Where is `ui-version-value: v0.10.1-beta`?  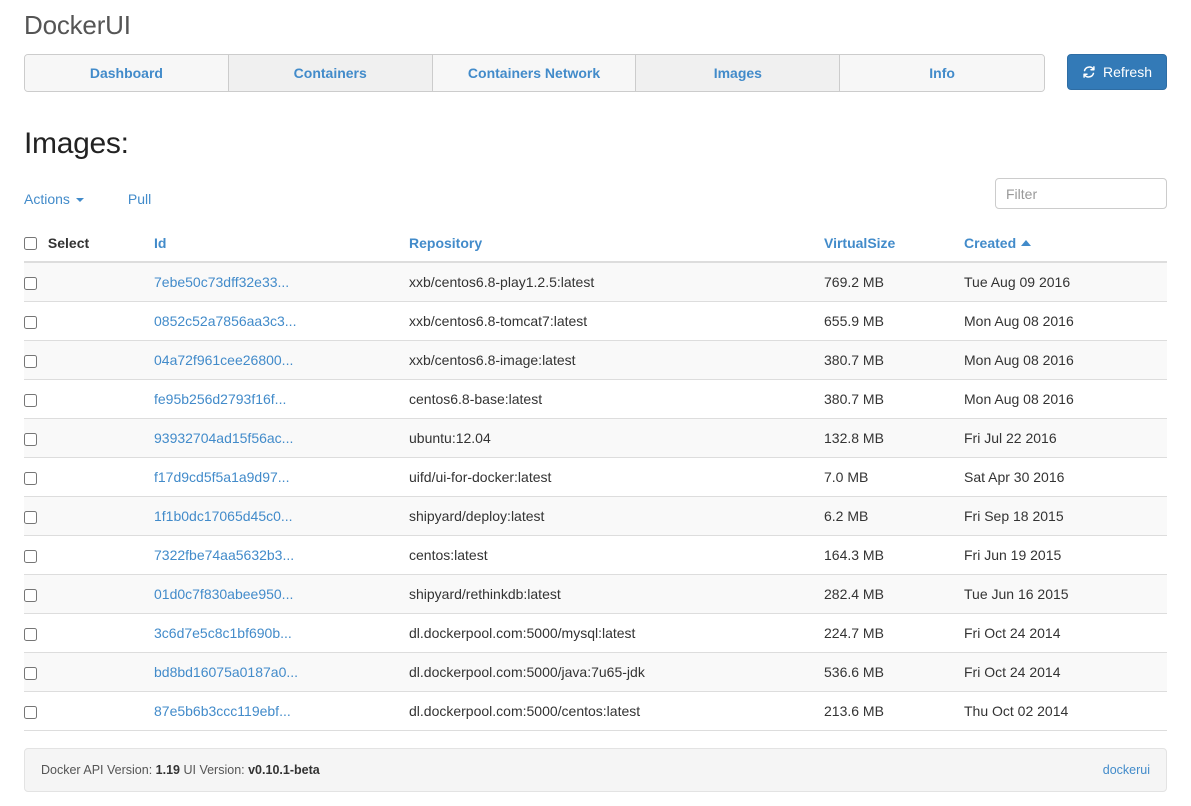 ui-version-value: v0.10.1-beta is located at coordinates (284, 770).